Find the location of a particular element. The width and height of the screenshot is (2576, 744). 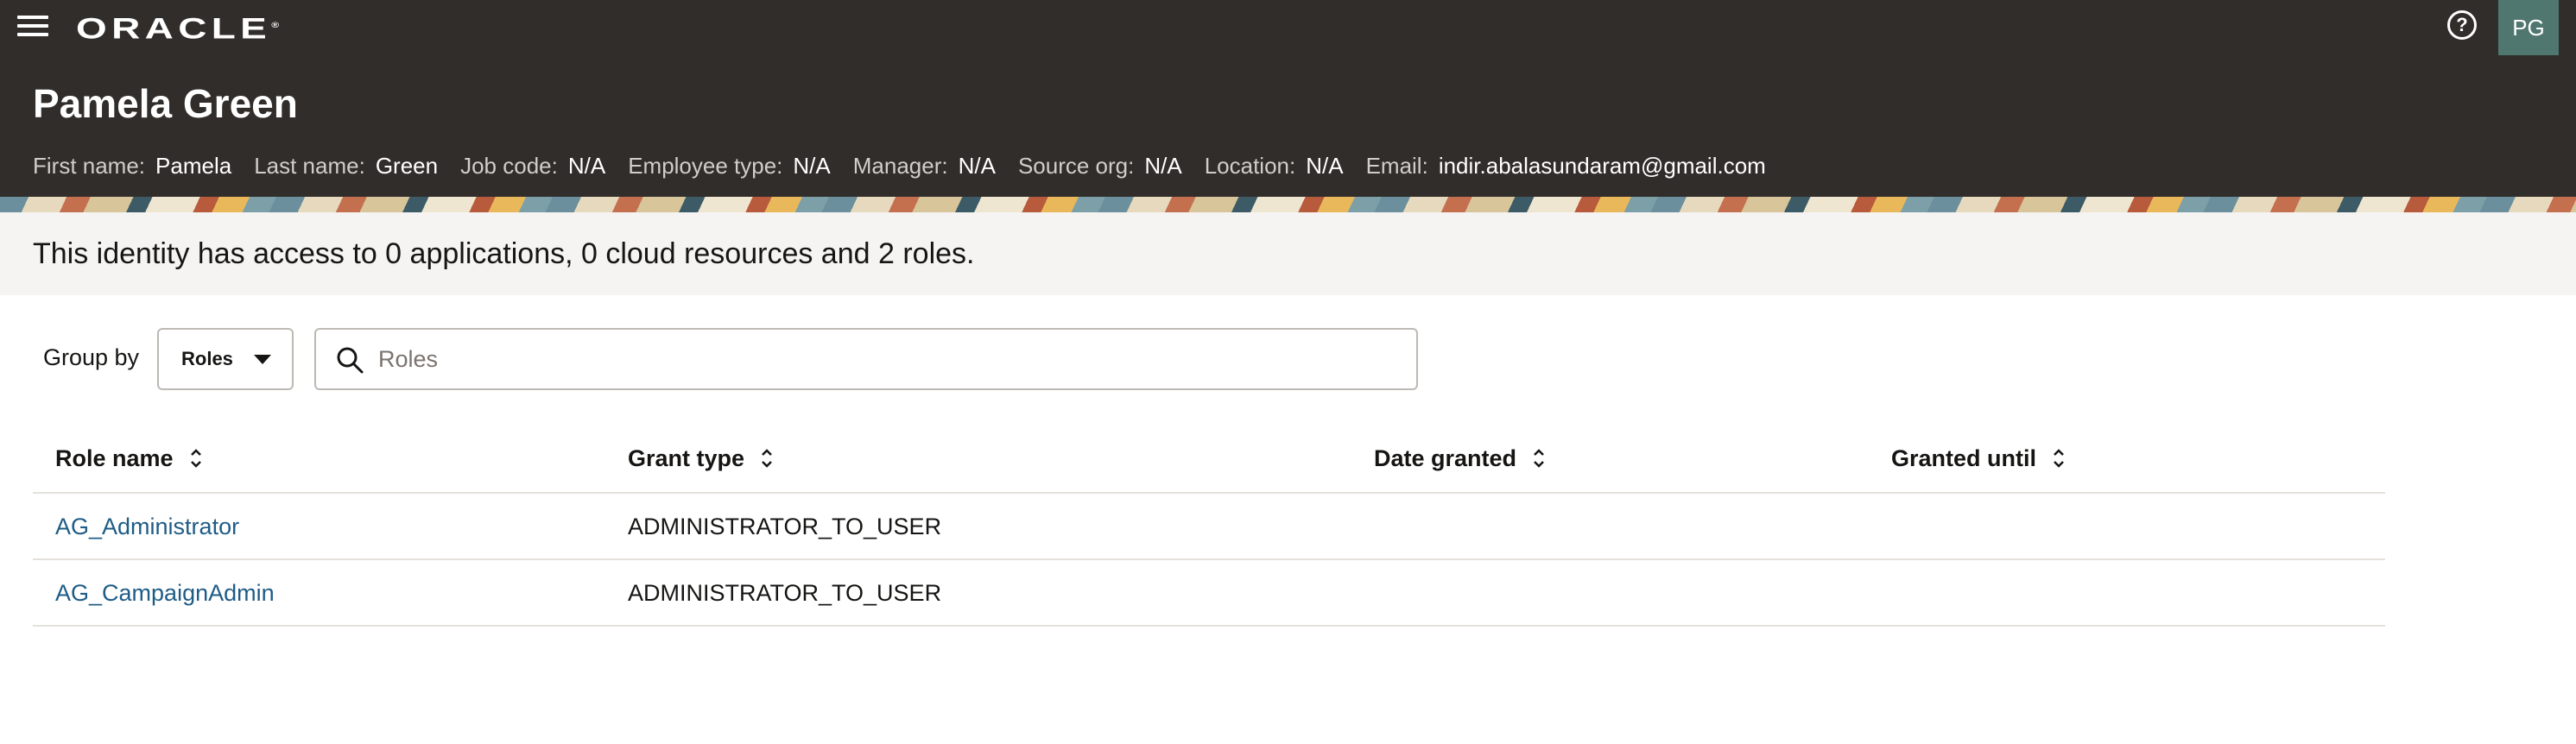

attr-email: Email: indir.abalasundaram@gmail.com is located at coordinates (1566, 167).